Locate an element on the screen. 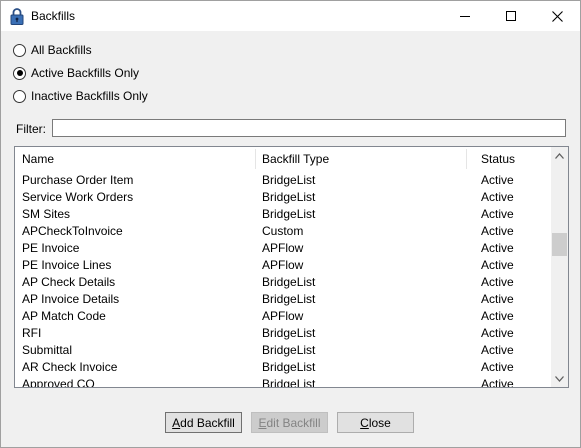  close-mnemonic: C is located at coordinates (364, 422).